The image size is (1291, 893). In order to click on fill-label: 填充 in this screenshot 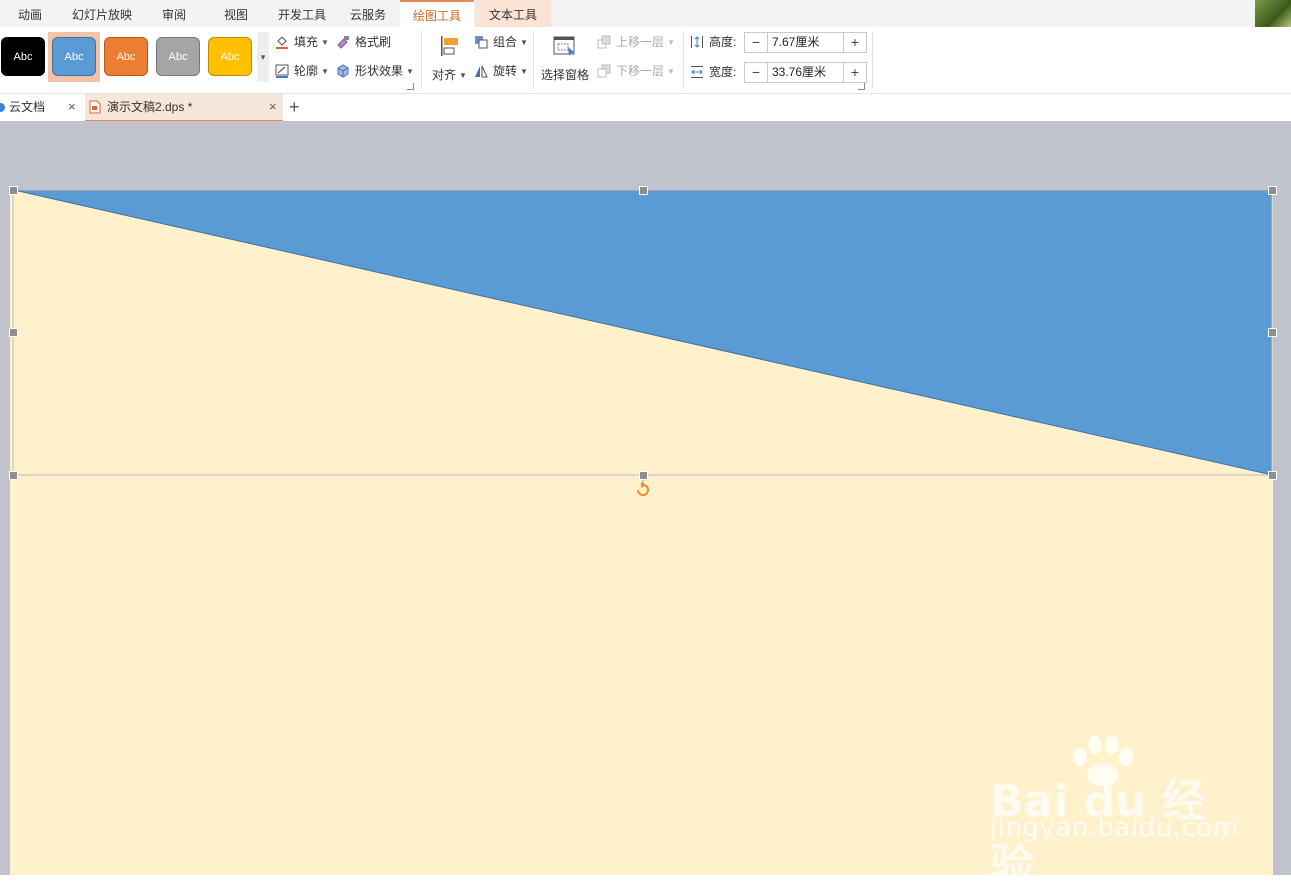, I will do `click(306, 42)`.